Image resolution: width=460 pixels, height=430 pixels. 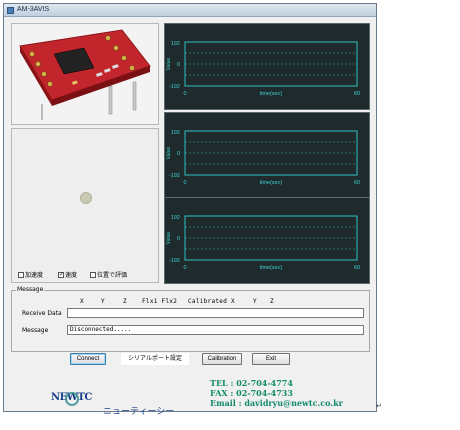 I want to click on chart-x-axis-label: Value, so click(x=169, y=64).